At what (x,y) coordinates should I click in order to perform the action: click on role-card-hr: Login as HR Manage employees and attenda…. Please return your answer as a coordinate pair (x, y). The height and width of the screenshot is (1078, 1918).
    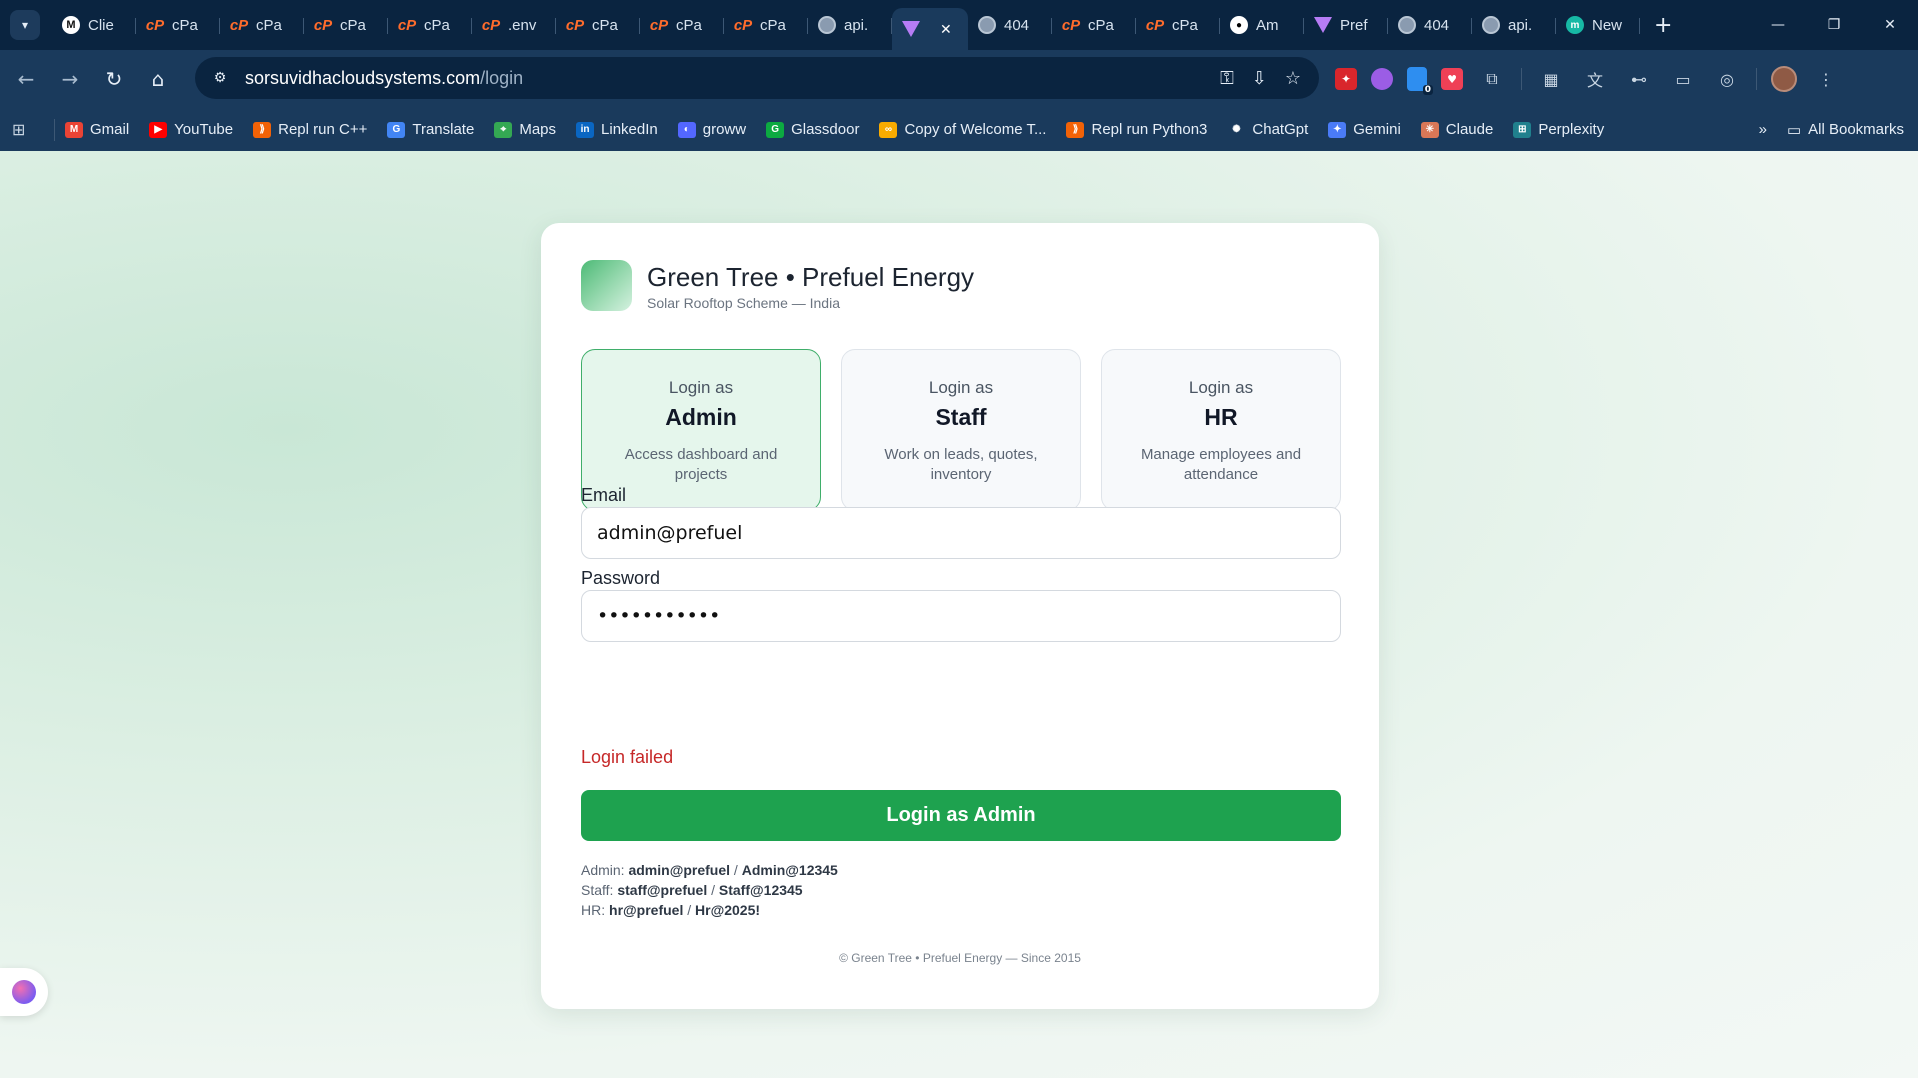
    Looking at the image, I should click on (1221, 430).